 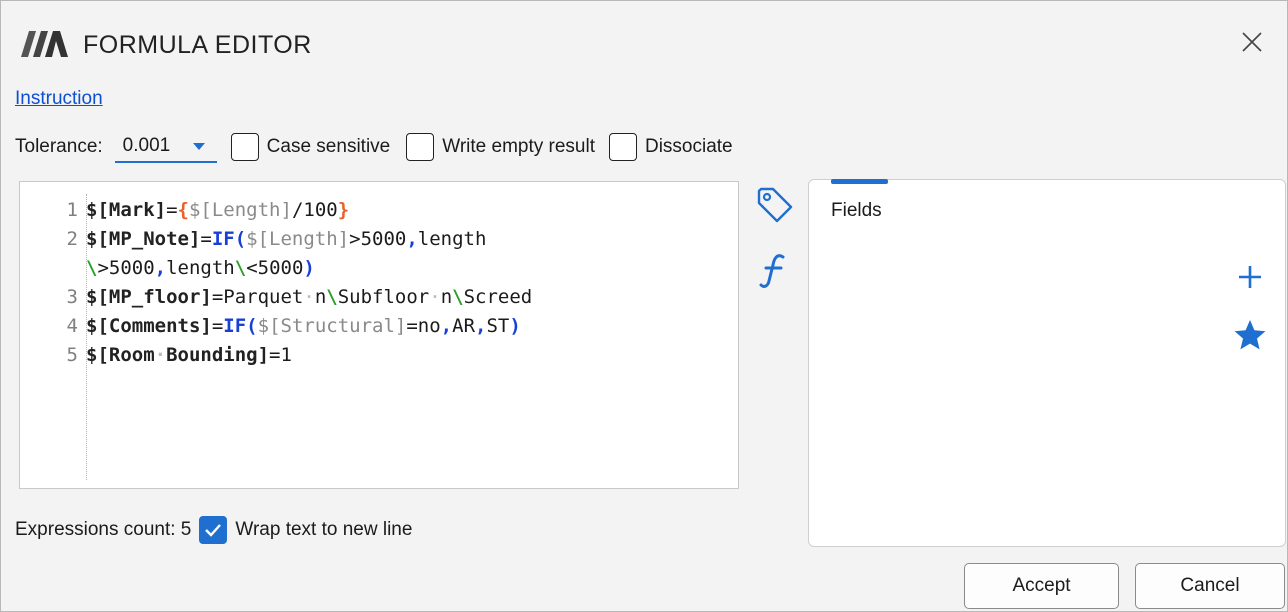 I want to click on line-number: 5, so click(x=72, y=355).